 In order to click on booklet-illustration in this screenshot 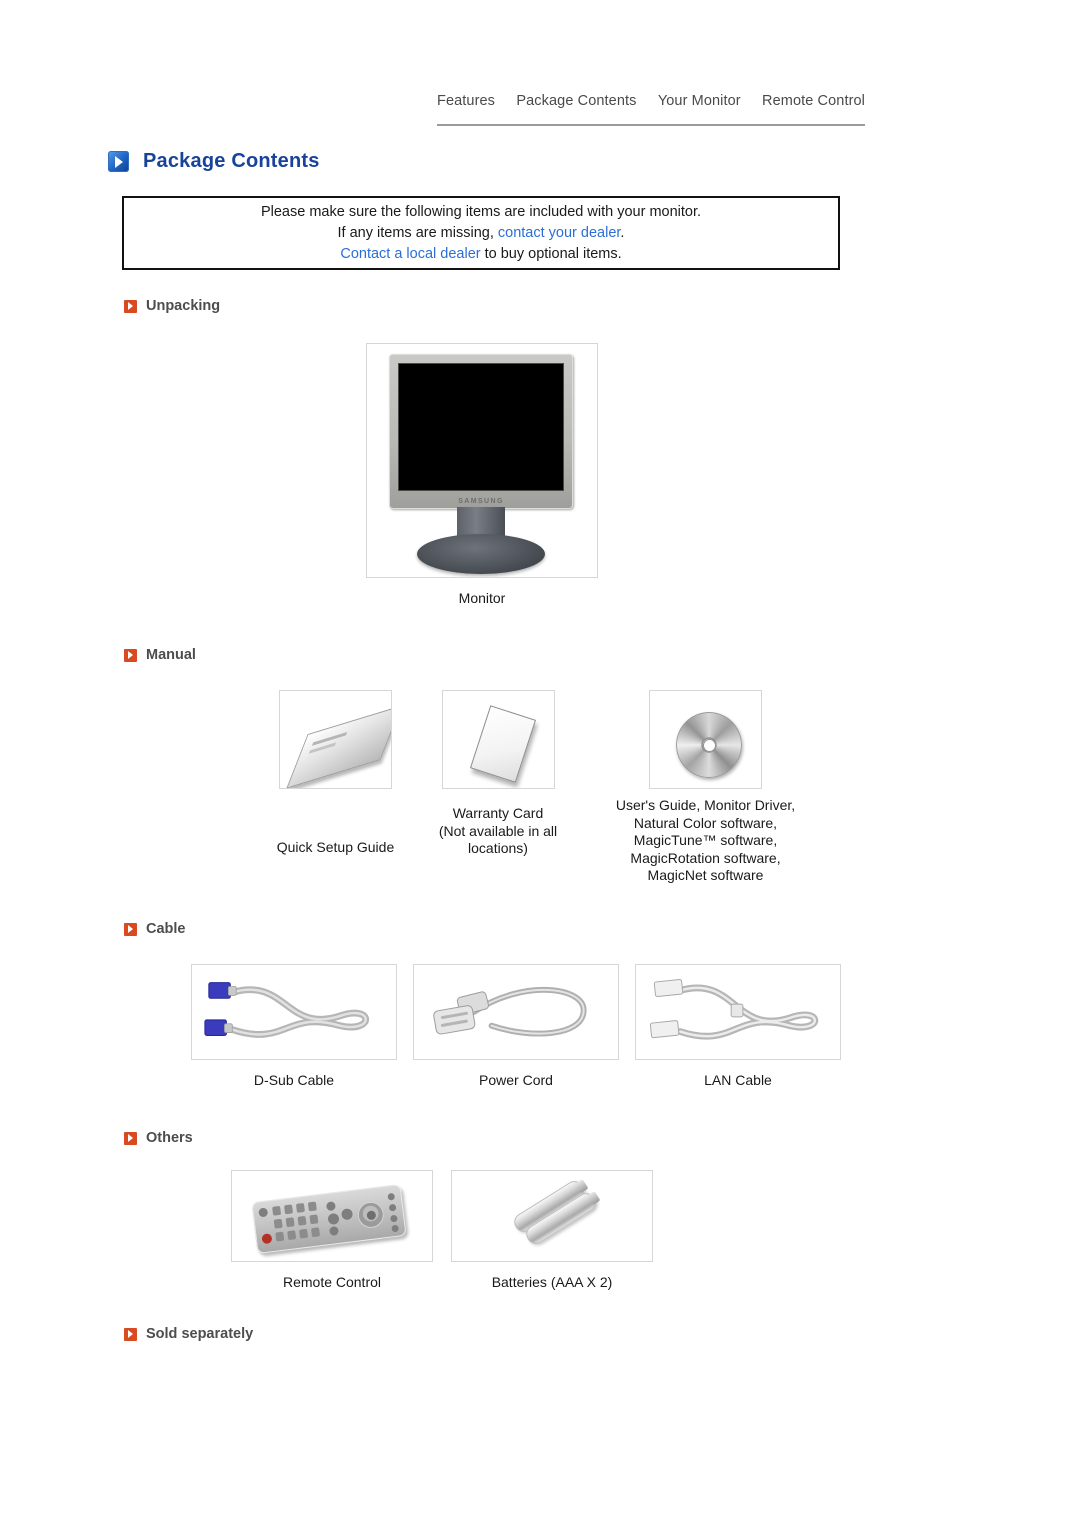, I will do `click(338, 746)`.